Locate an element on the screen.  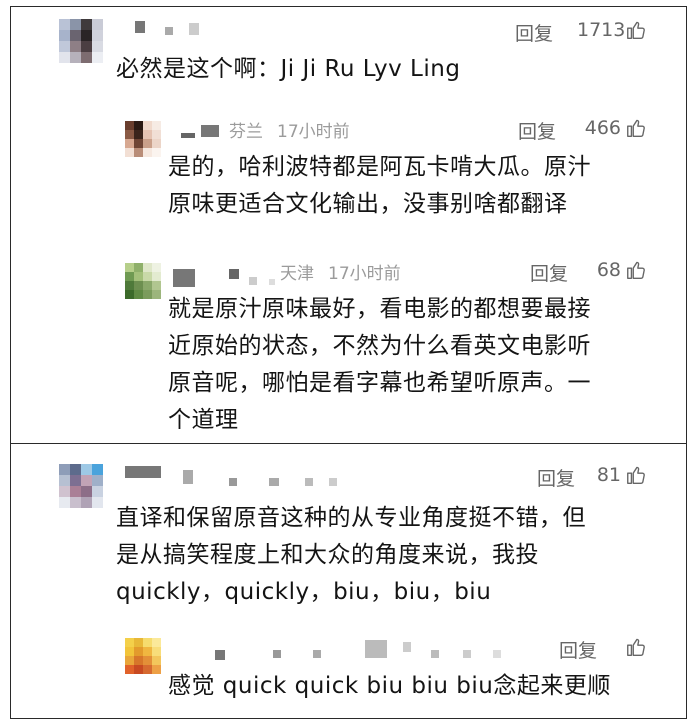
reply-text-line: 就是原汁原味最好，看电影的都想要最接 is located at coordinates (379, 309).